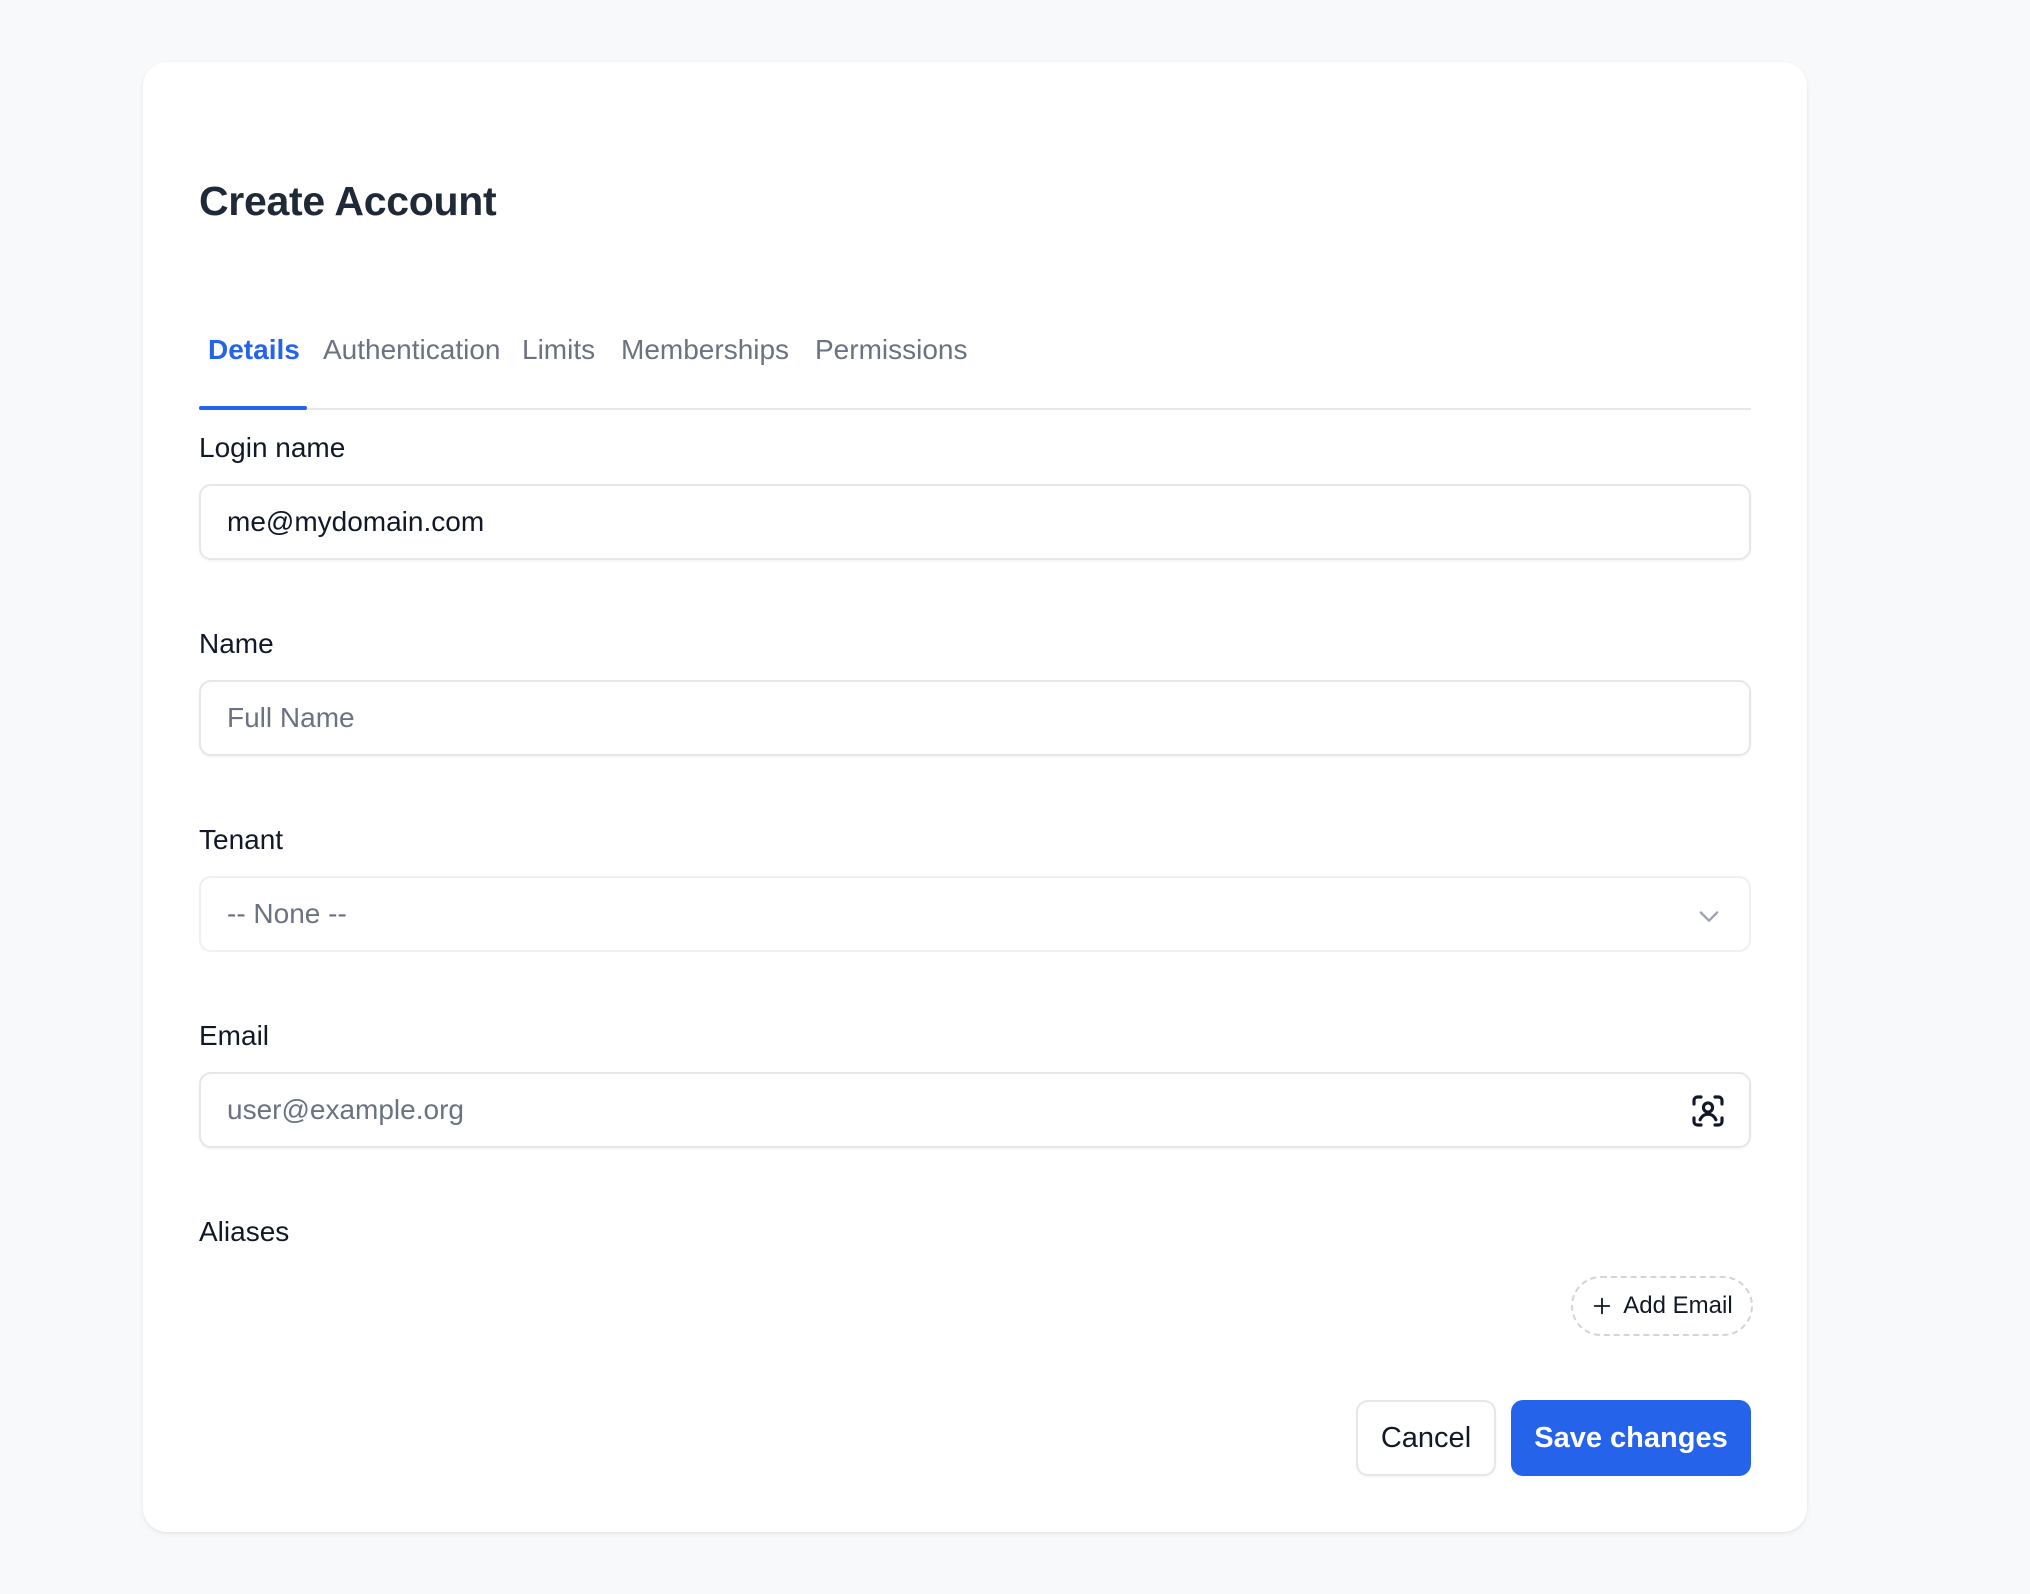 The image size is (2030, 1594). I want to click on save-changes-button: Save changes, so click(1631, 1438).